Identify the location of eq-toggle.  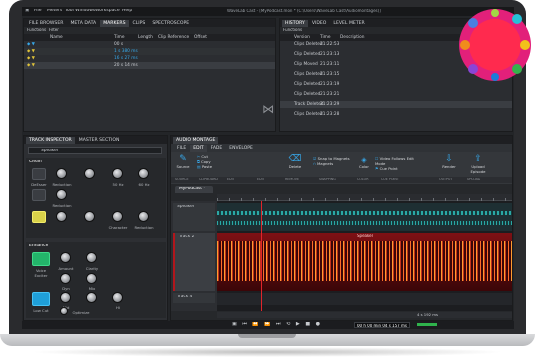
(41, 299).